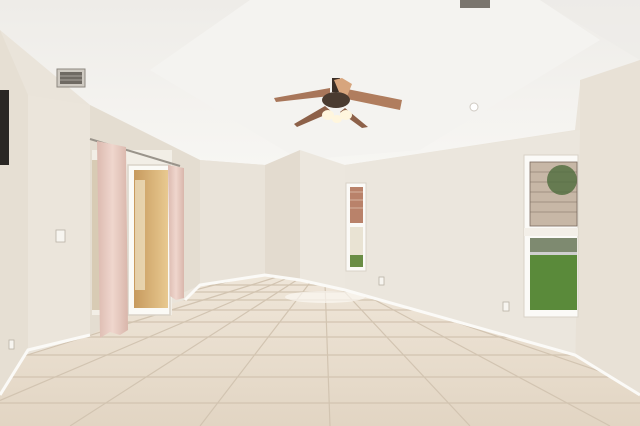 The width and height of the screenshot is (640, 426). I want to click on air-vent-icon-small, so click(475, 4).